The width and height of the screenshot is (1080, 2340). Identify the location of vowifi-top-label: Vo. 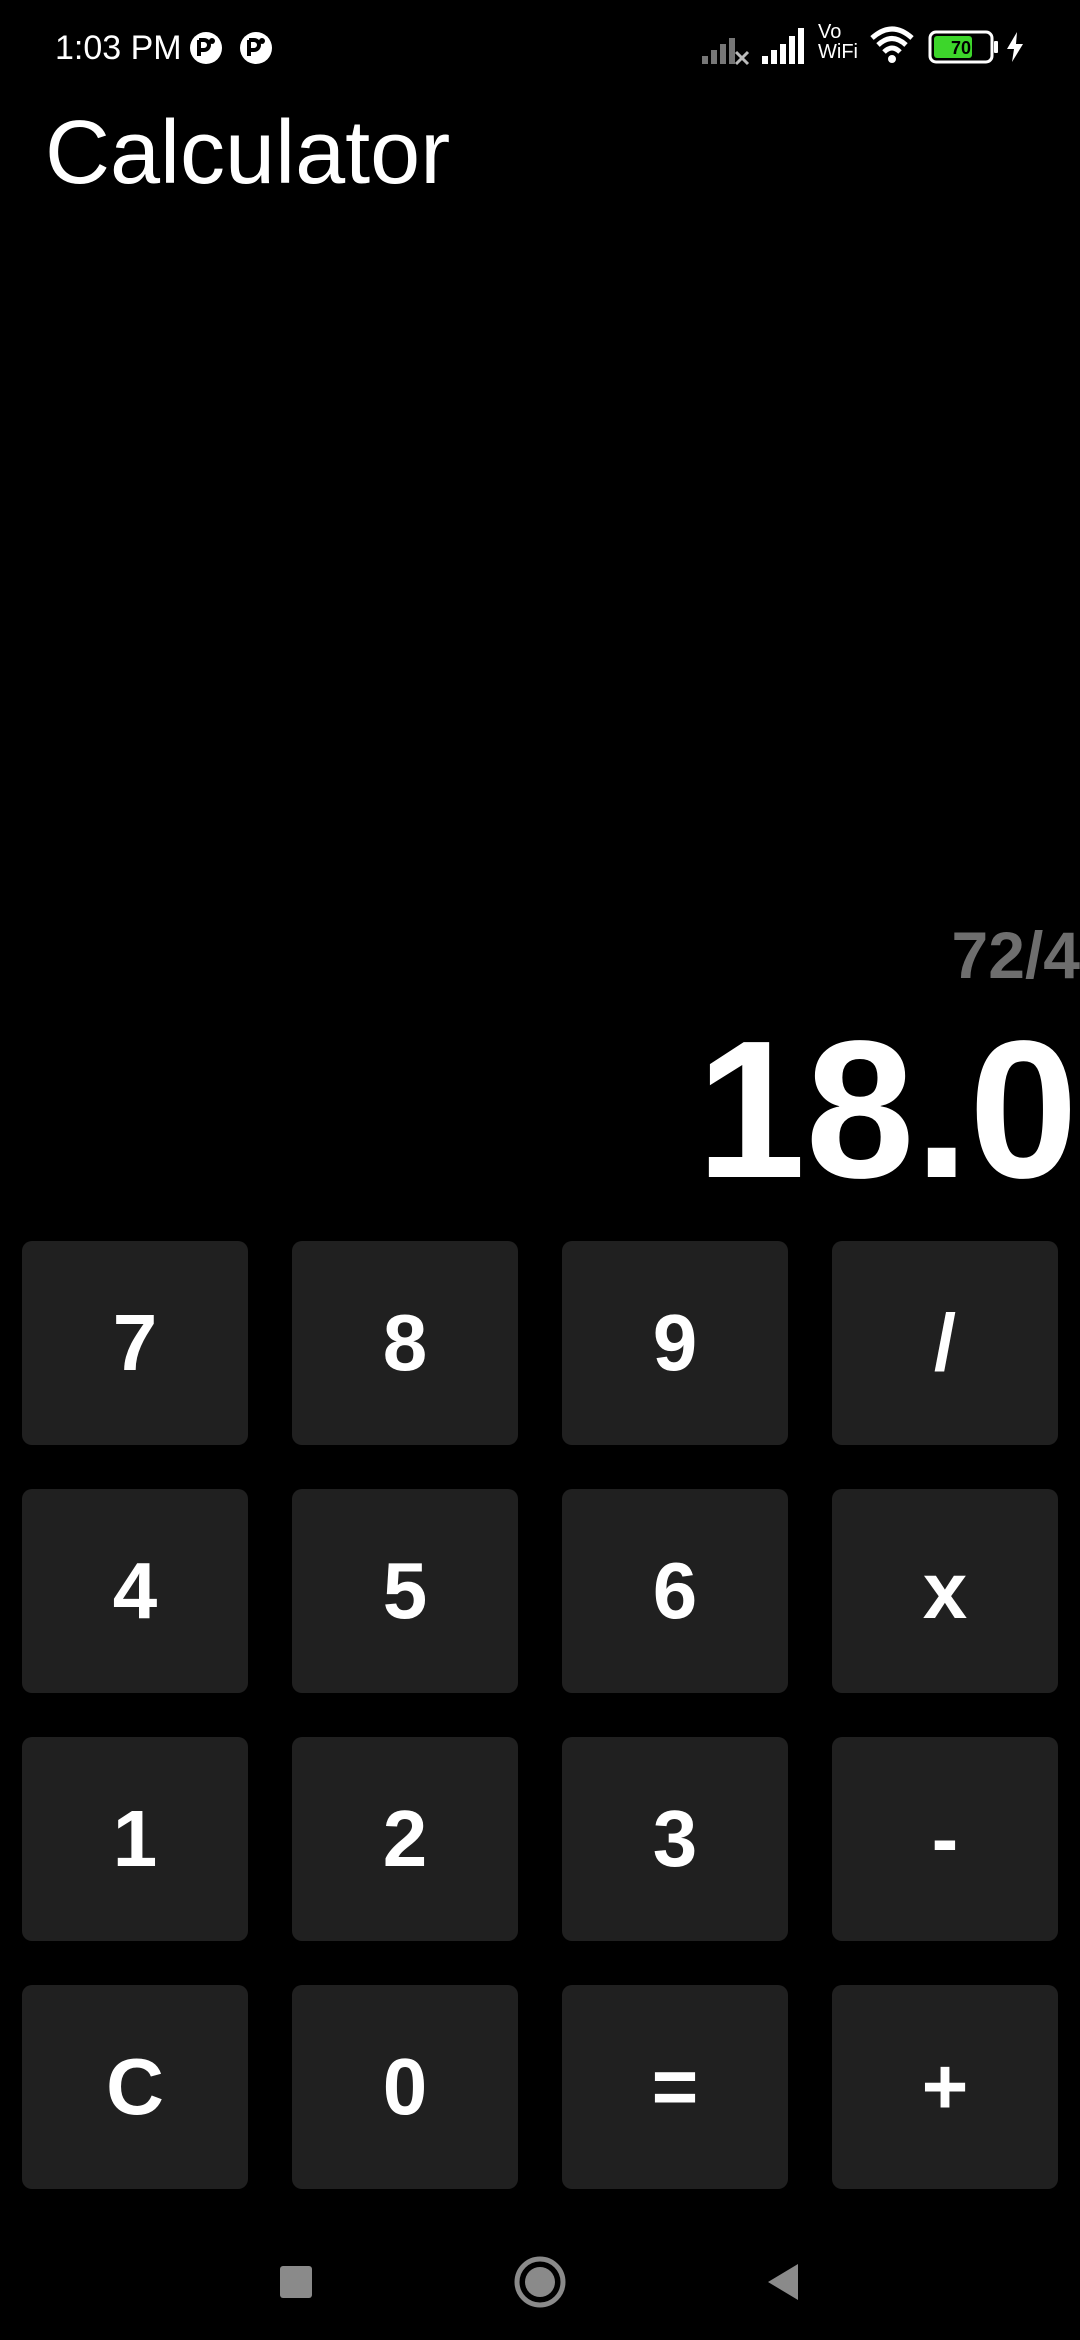
(830, 32).